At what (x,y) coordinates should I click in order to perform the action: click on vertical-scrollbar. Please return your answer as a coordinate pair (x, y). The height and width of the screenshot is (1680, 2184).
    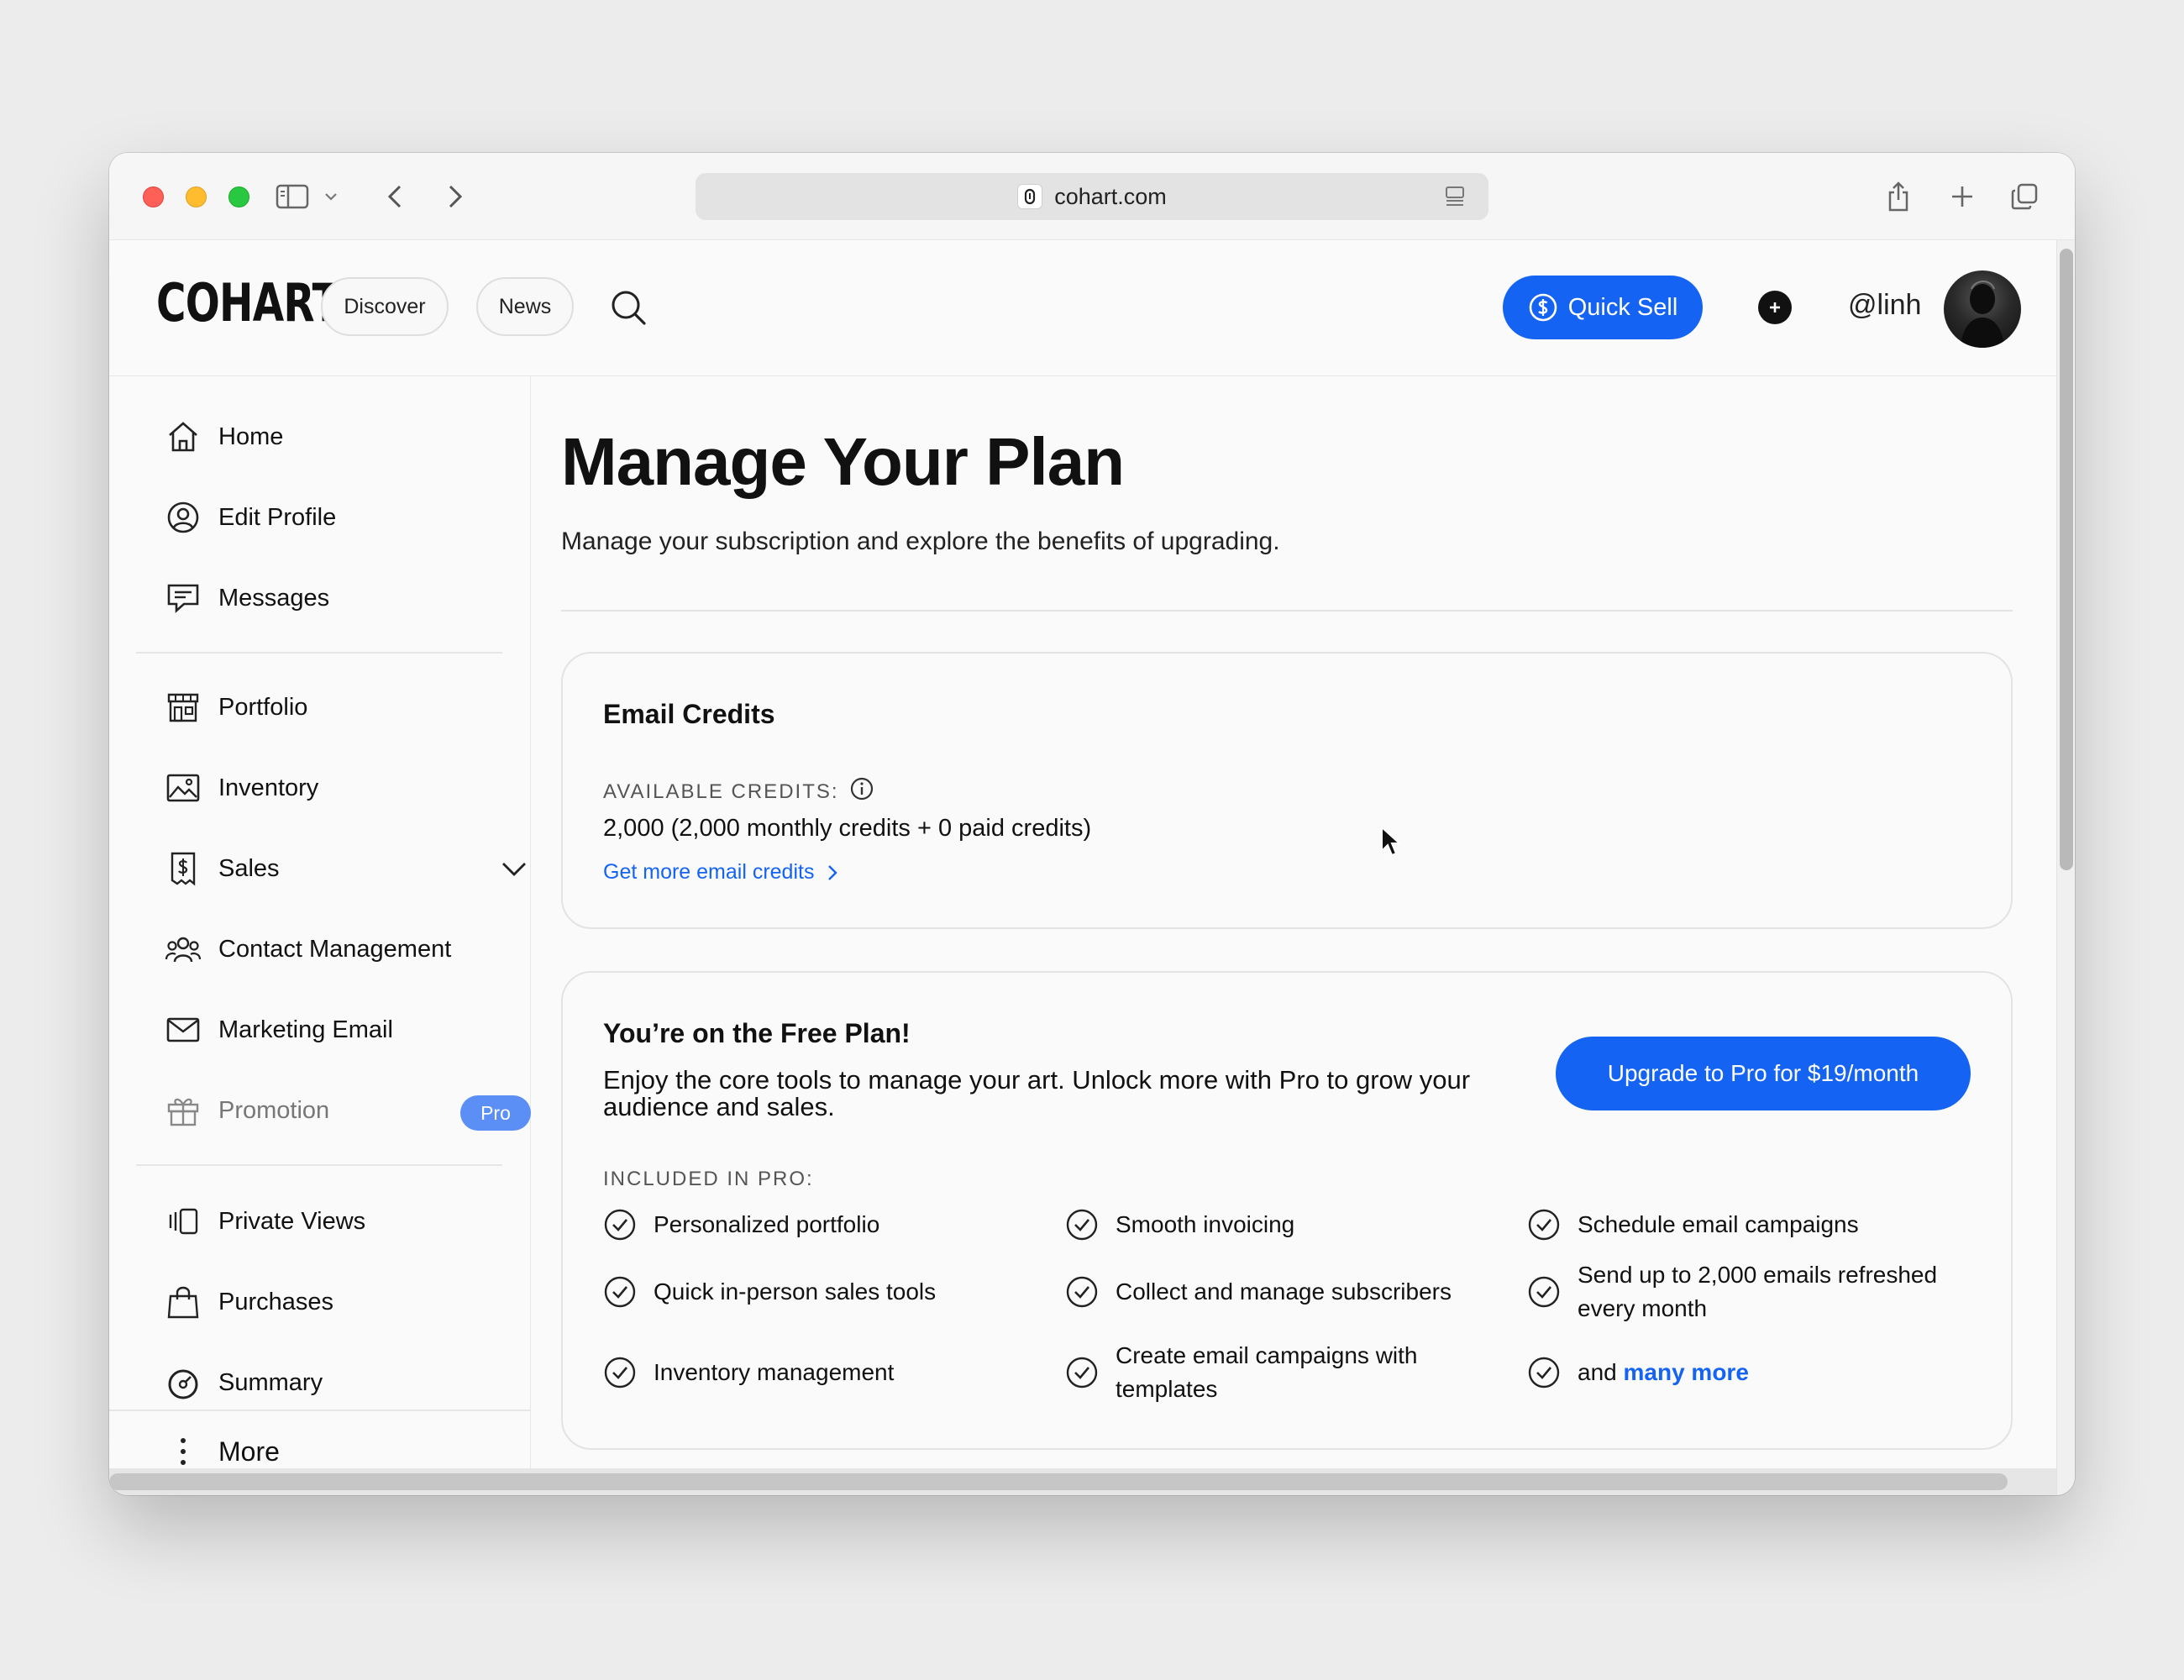
    Looking at the image, I should click on (2065, 867).